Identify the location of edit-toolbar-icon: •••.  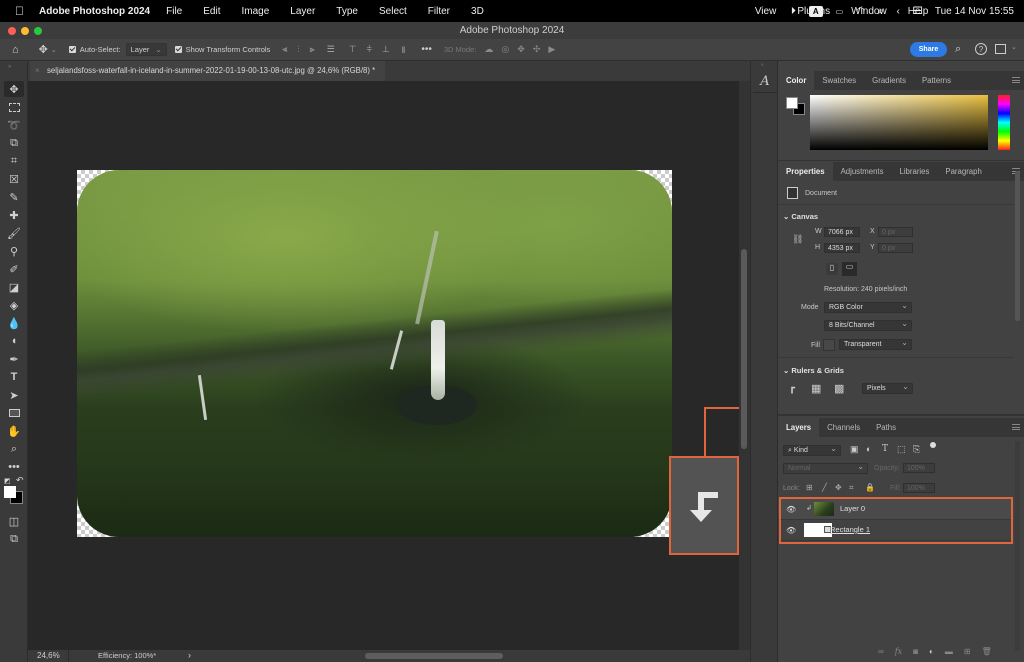
(14, 467).